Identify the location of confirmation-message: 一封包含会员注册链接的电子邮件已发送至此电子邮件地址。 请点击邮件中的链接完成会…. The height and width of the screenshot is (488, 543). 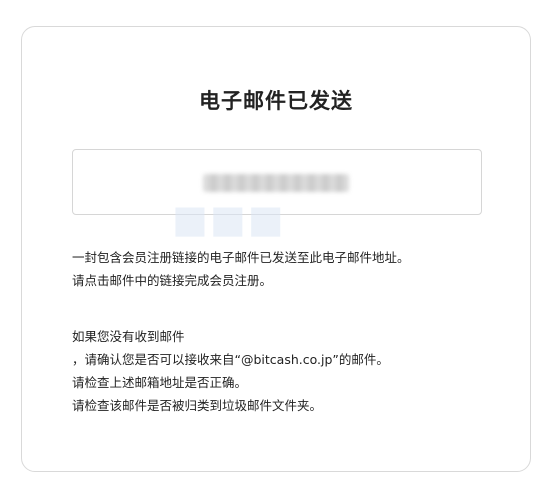
(282, 269).